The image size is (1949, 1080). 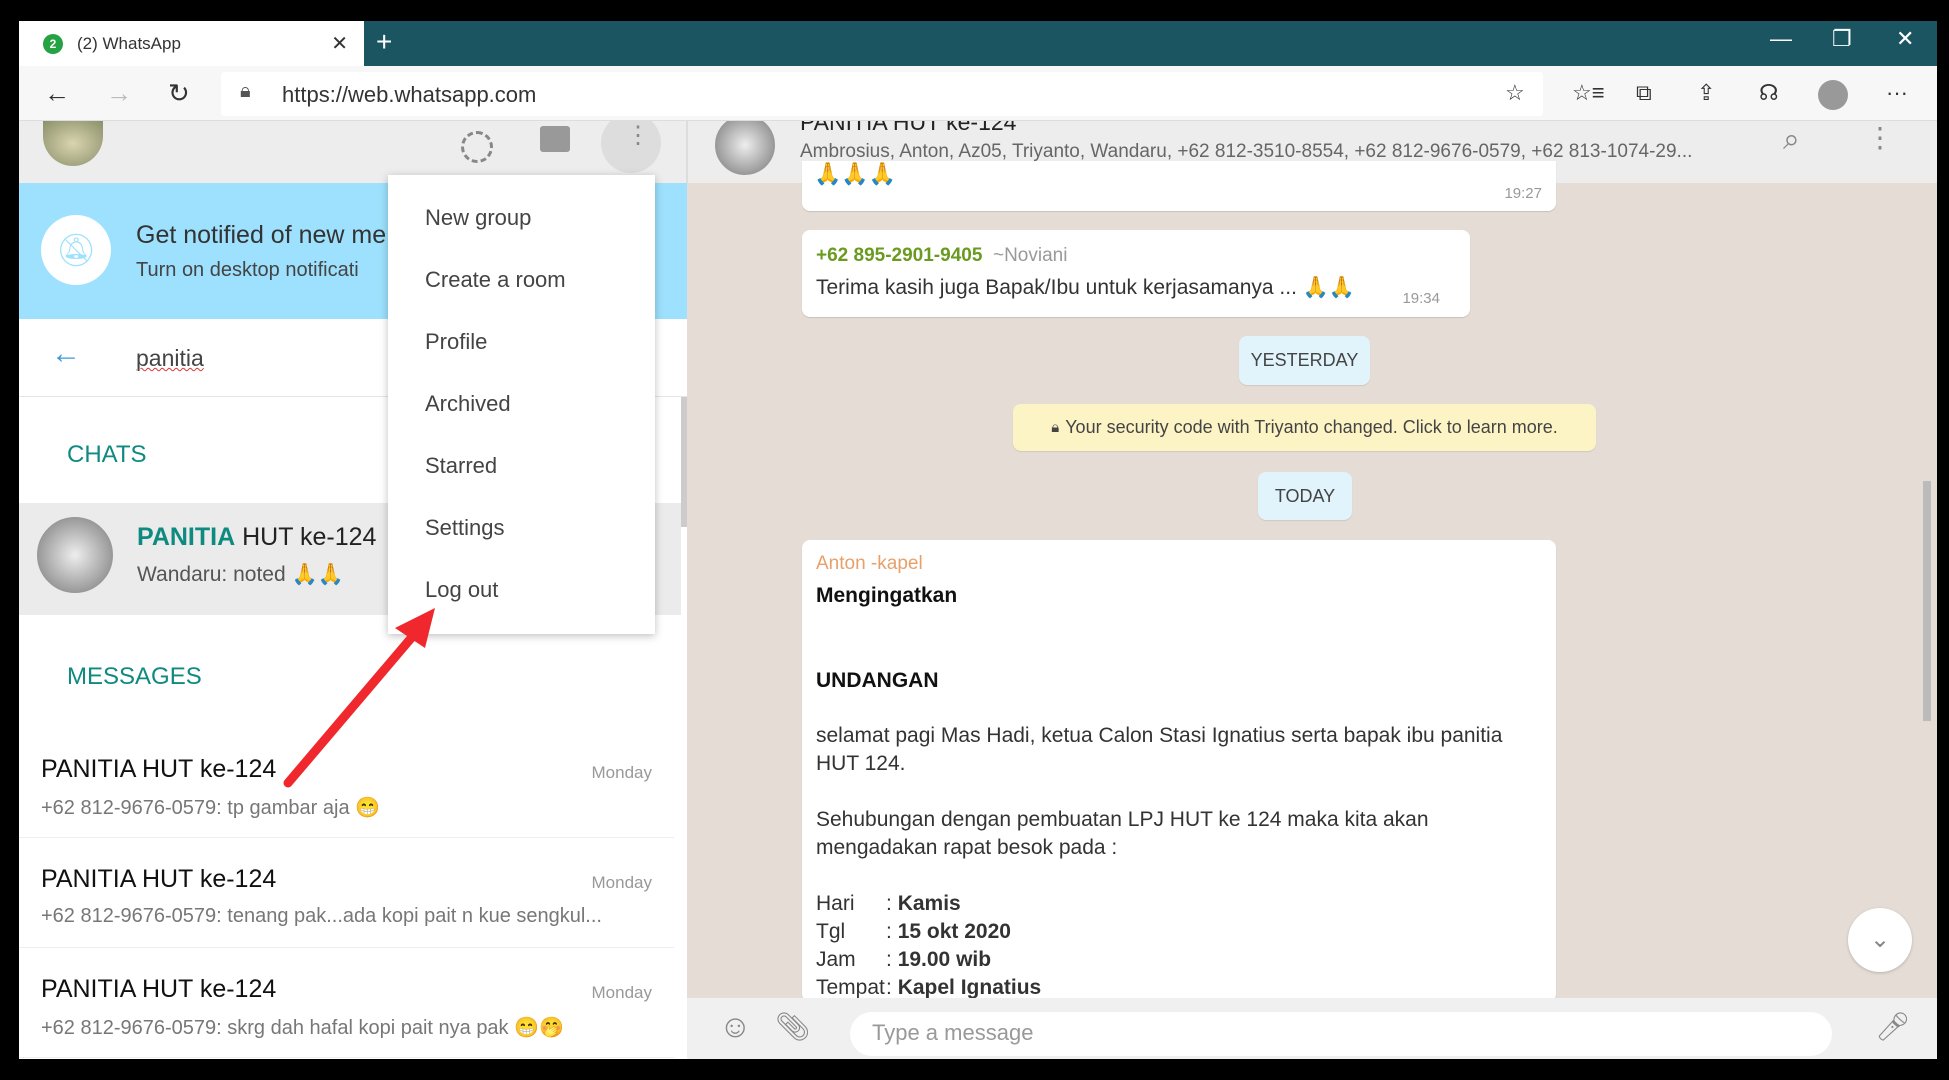 What do you see at coordinates (359, 698) in the screenshot?
I see `annotation-arrow` at bounding box center [359, 698].